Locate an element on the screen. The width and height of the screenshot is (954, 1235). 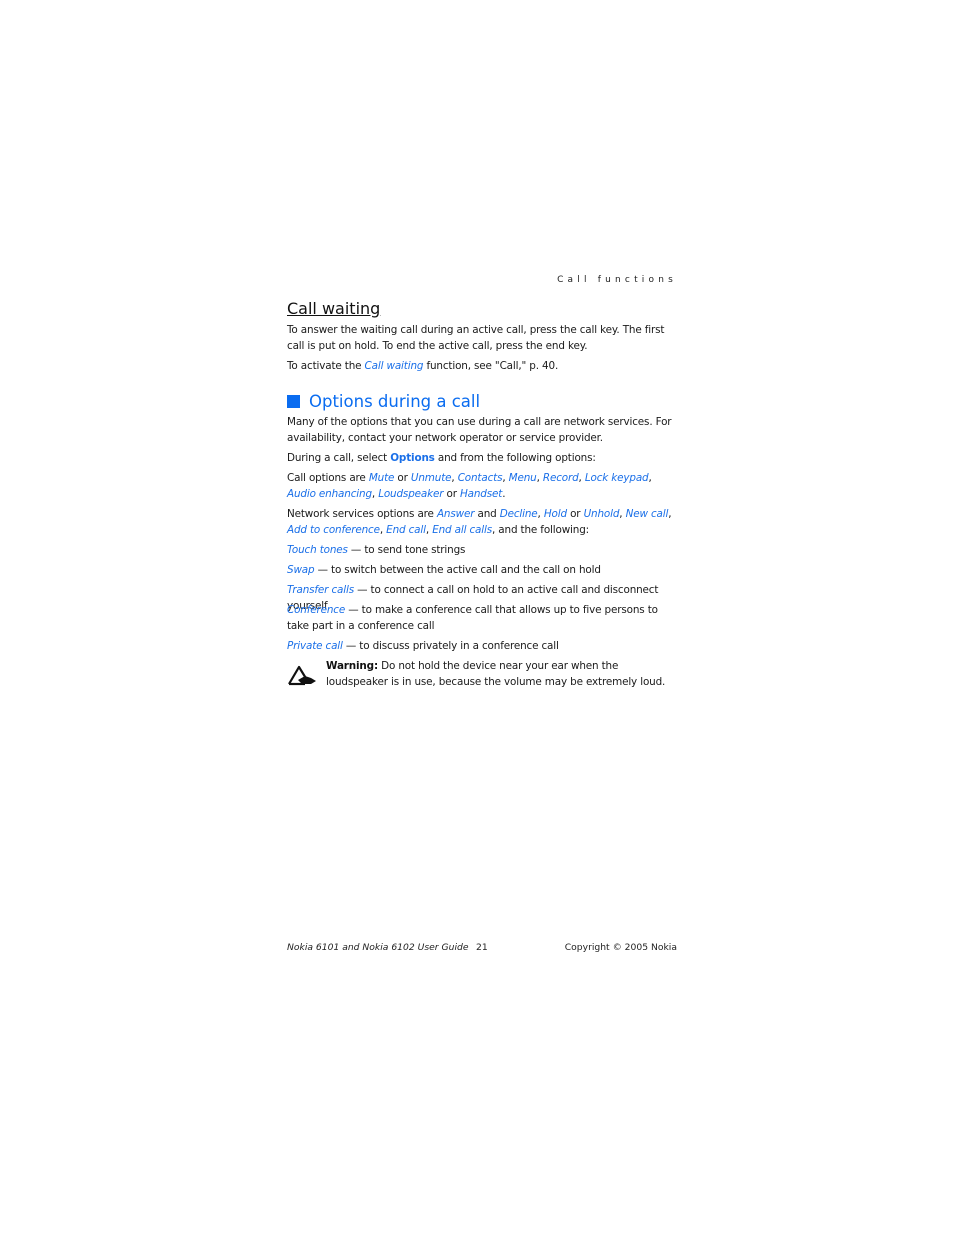
option-mute: Mute is located at coordinates (382, 478).